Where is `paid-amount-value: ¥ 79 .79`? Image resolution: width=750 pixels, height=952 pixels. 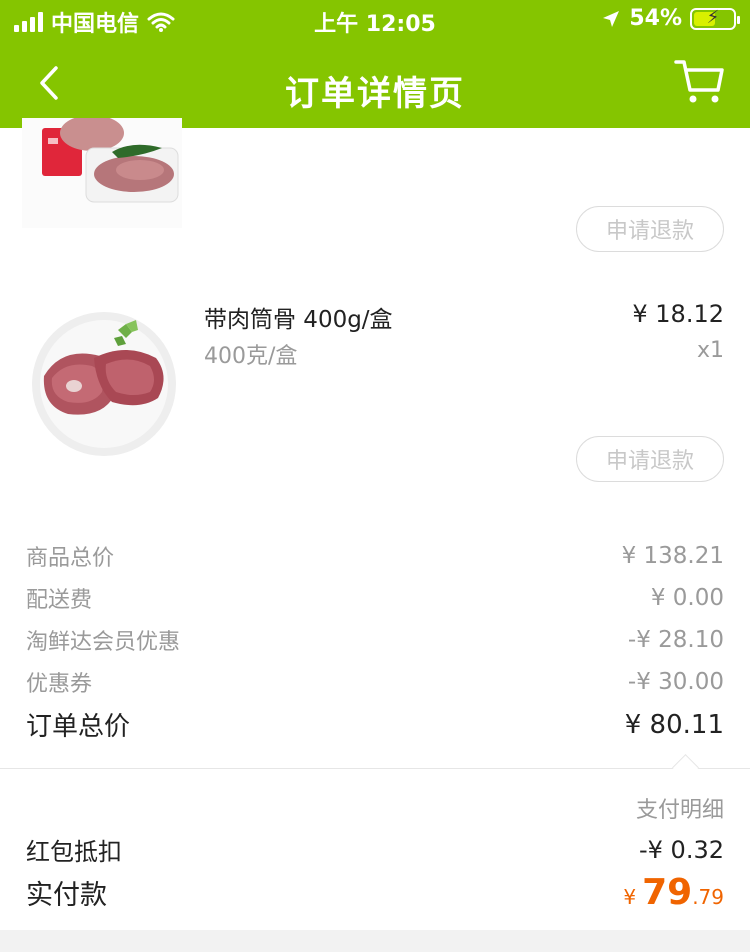
paid-amount-value: ¥ 79 .79 is located at coordinates (673, 892).